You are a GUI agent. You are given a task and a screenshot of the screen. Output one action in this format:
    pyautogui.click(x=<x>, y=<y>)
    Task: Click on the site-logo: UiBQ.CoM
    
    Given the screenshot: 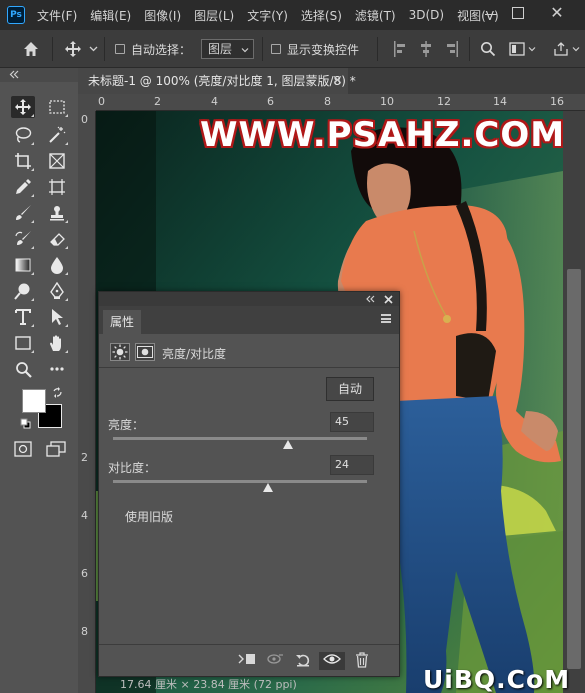 What is the action you would take?
    pyautogui.click(x=497, y=679)
    